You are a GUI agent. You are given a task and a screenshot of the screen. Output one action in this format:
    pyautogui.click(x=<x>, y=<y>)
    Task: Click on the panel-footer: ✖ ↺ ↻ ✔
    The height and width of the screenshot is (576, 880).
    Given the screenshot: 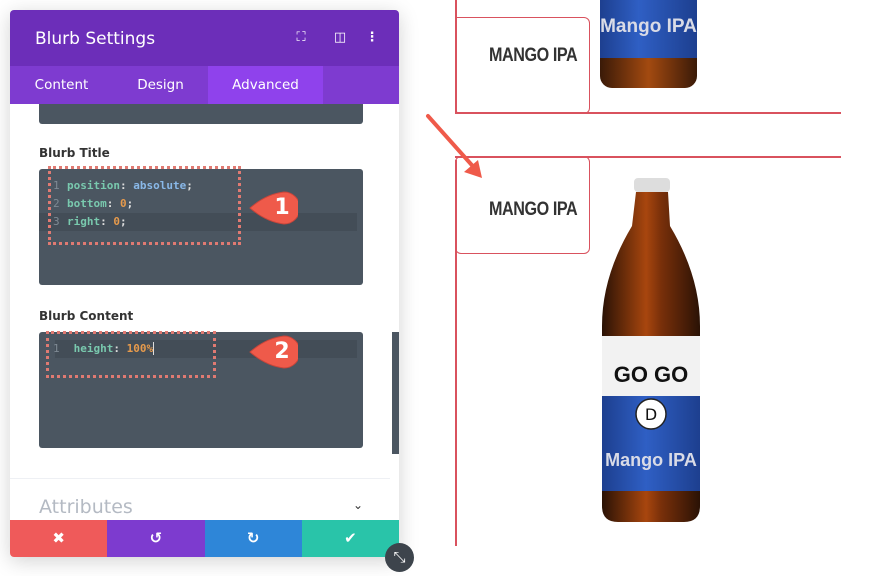 What is the action you would take?
    pyautogui.click(x=204, y=538)
    